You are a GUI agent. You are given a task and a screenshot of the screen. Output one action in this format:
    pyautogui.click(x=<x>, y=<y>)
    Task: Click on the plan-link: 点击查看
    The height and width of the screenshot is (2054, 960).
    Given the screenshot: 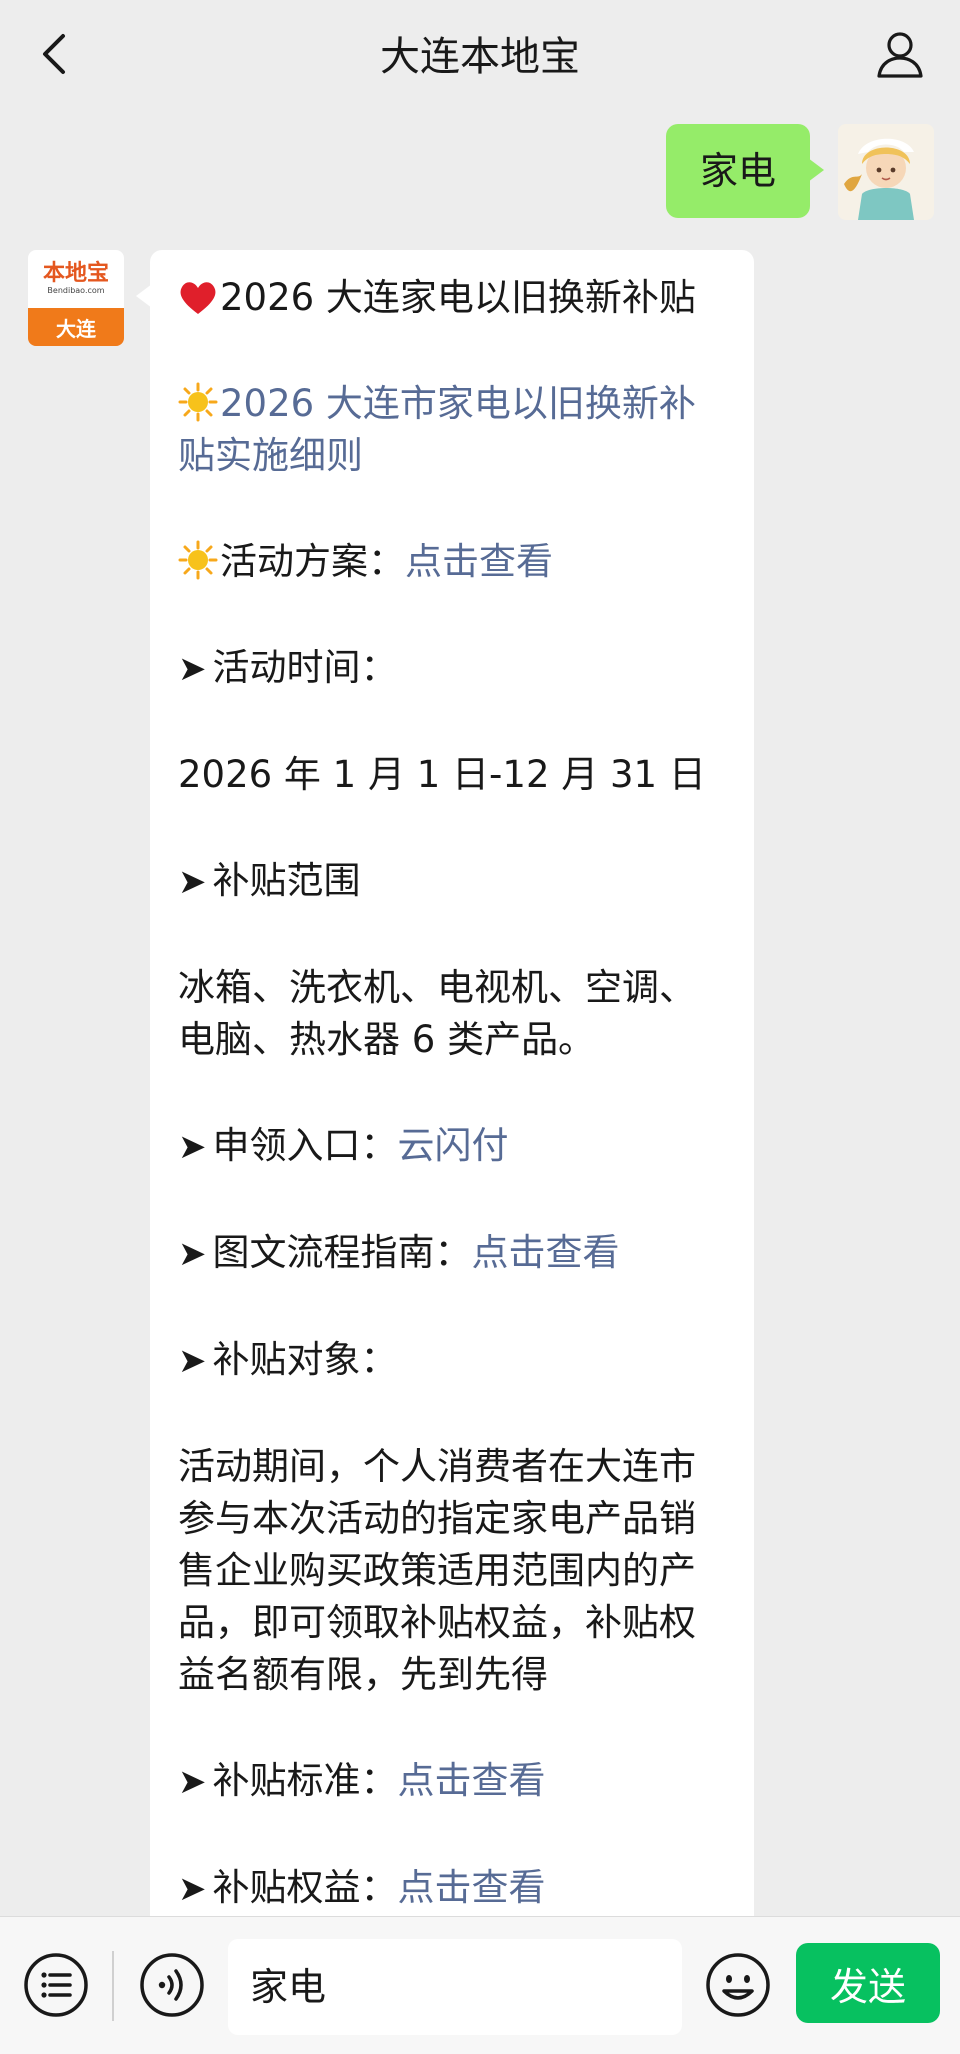 What is the action you would take?
    pyautogui.click(x=479, y=561)
    